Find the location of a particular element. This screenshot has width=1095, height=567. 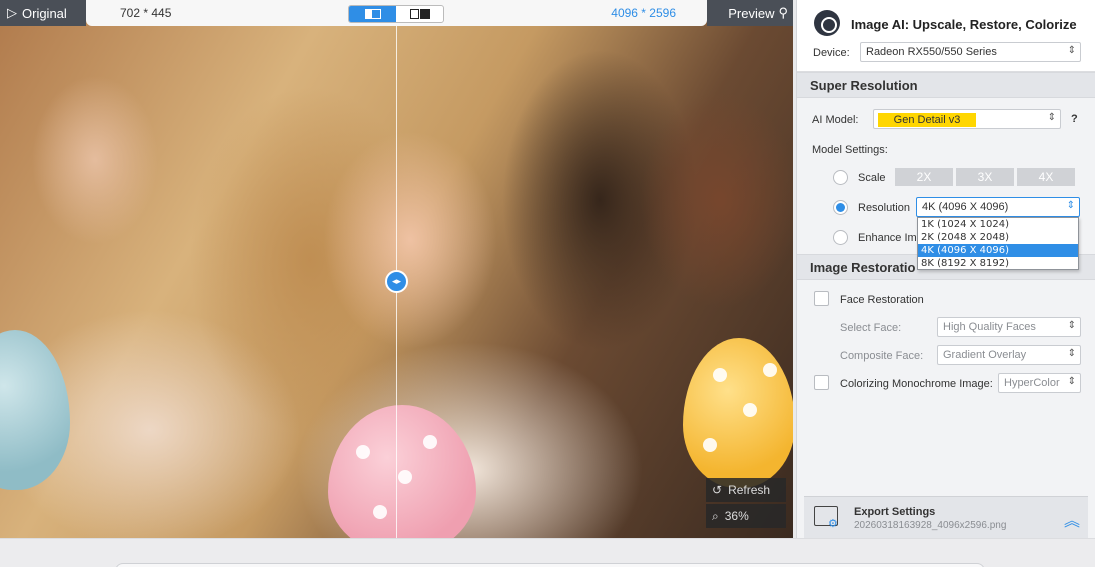

refresh-button: ↺ Refresh is located at coordinates (746, 490).